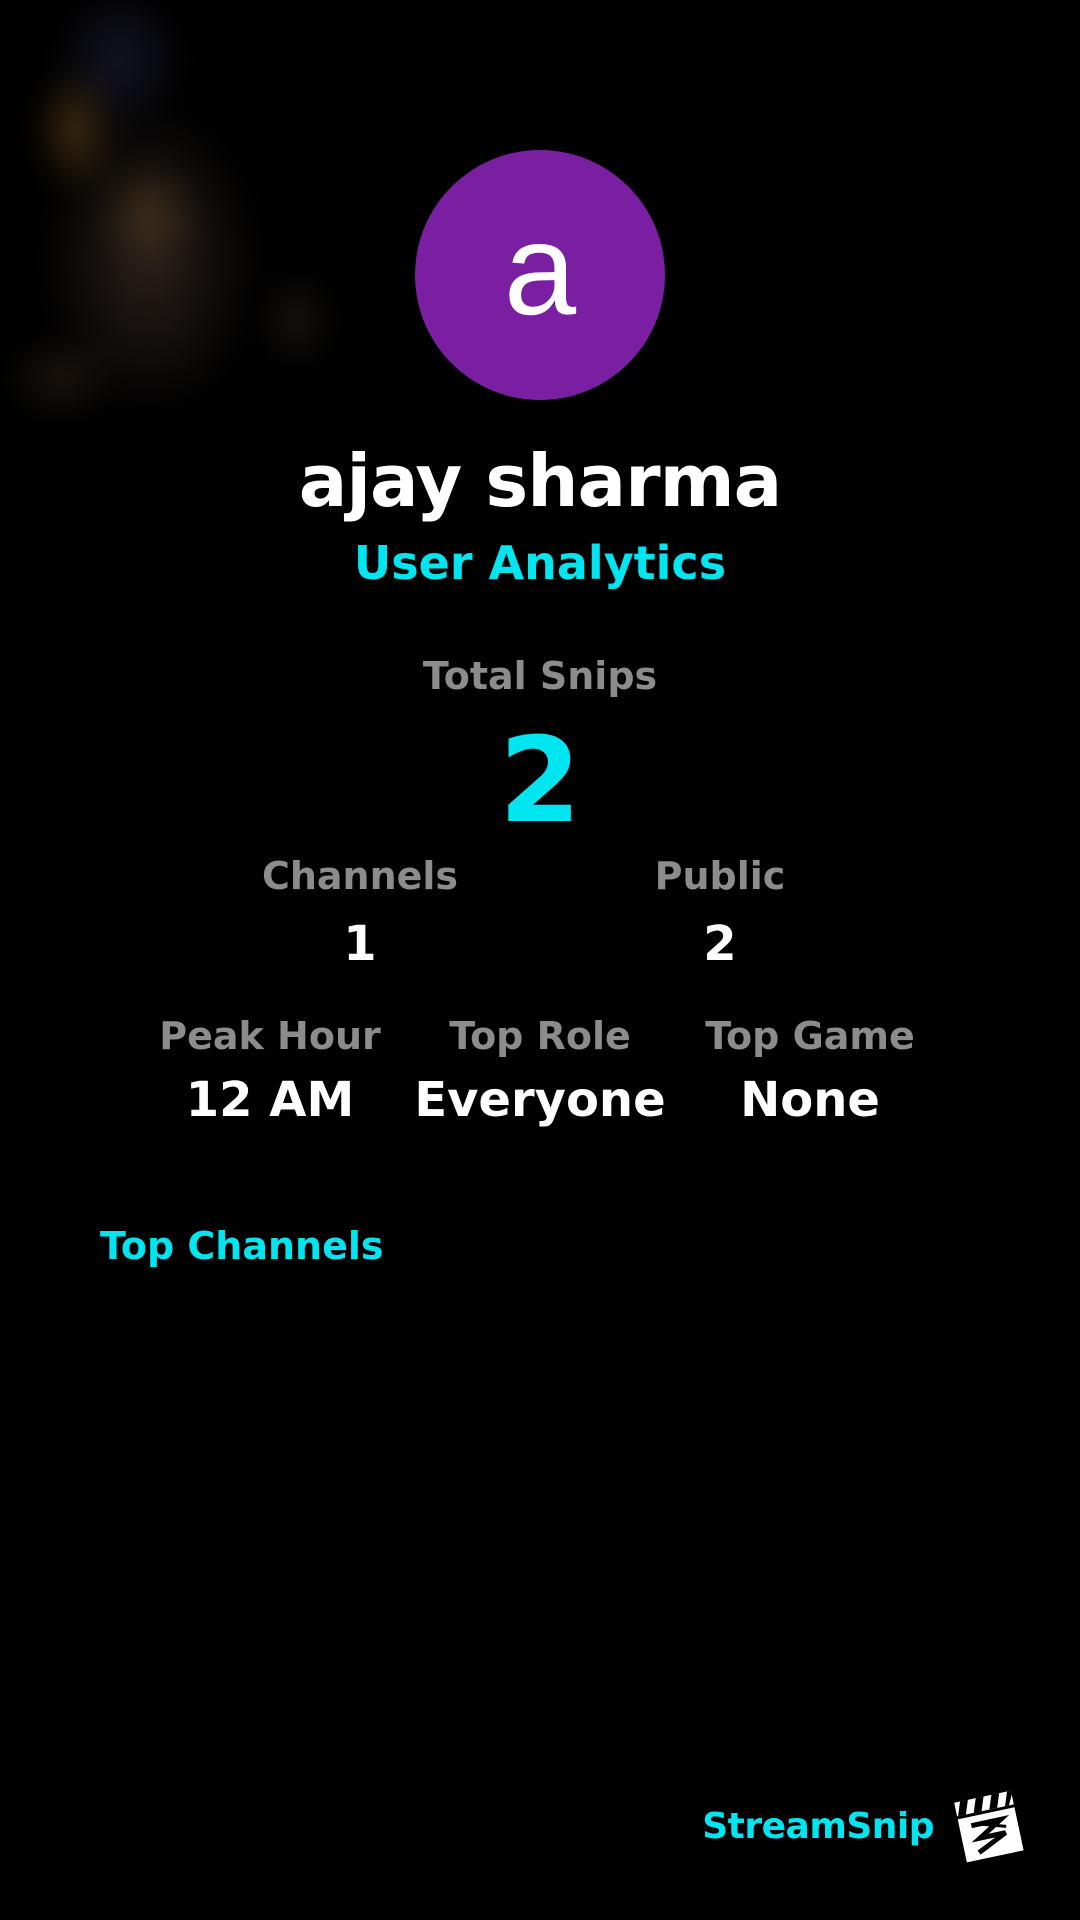 The image size is (1080, 1920). What do you see at coordinates (720, 913) in the screenshot?
I see `public-stat: Public 2` at bounding box center [720, 913].